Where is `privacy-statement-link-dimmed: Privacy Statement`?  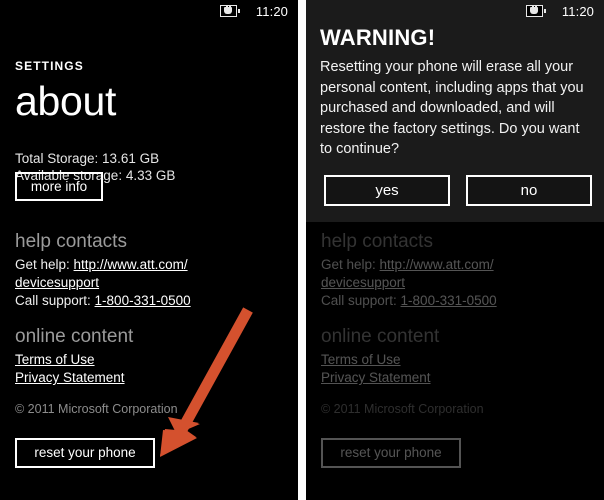 privacy-statement-link-dimmed: Privacy Statement is located at coordinates (376, 377).